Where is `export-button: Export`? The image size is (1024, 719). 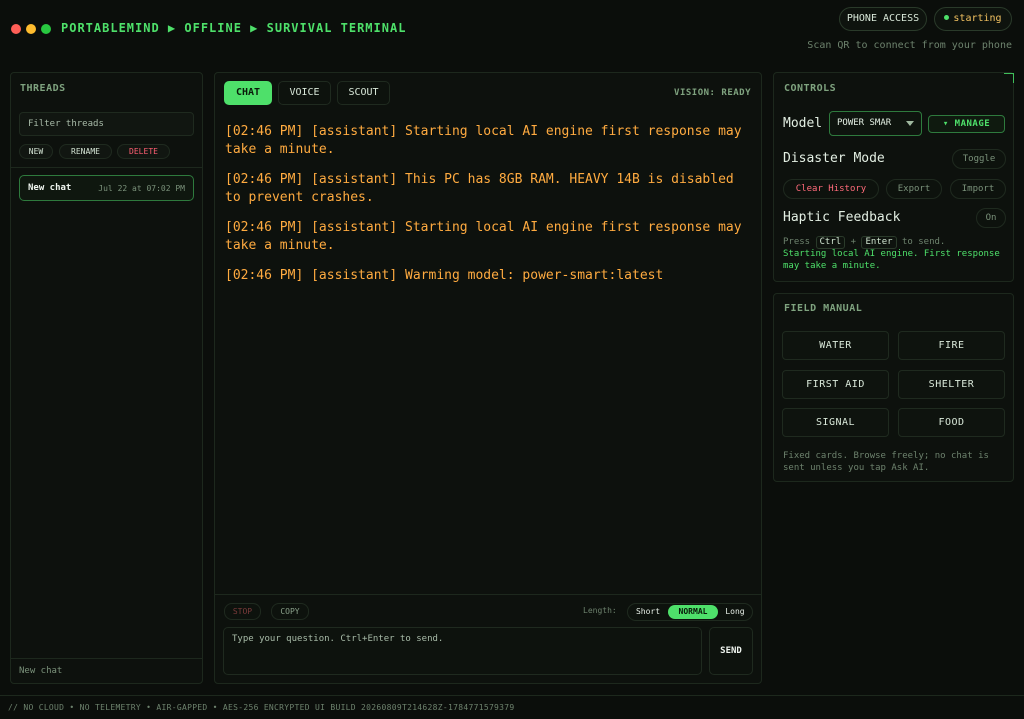 export-button: Export is located at coordinates (914, 189).